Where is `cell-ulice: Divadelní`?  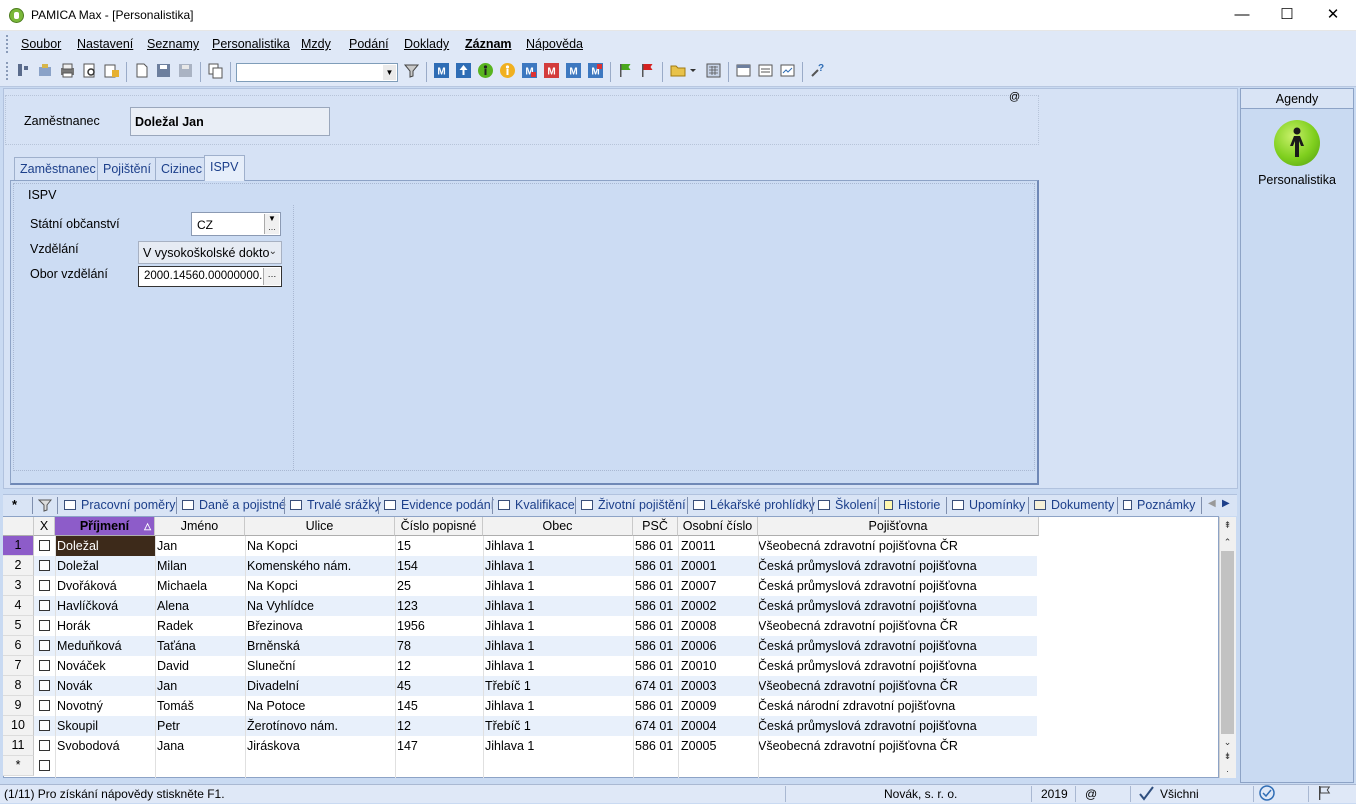
cell-ulice: Divadelní is located at coordinates (273, 686).